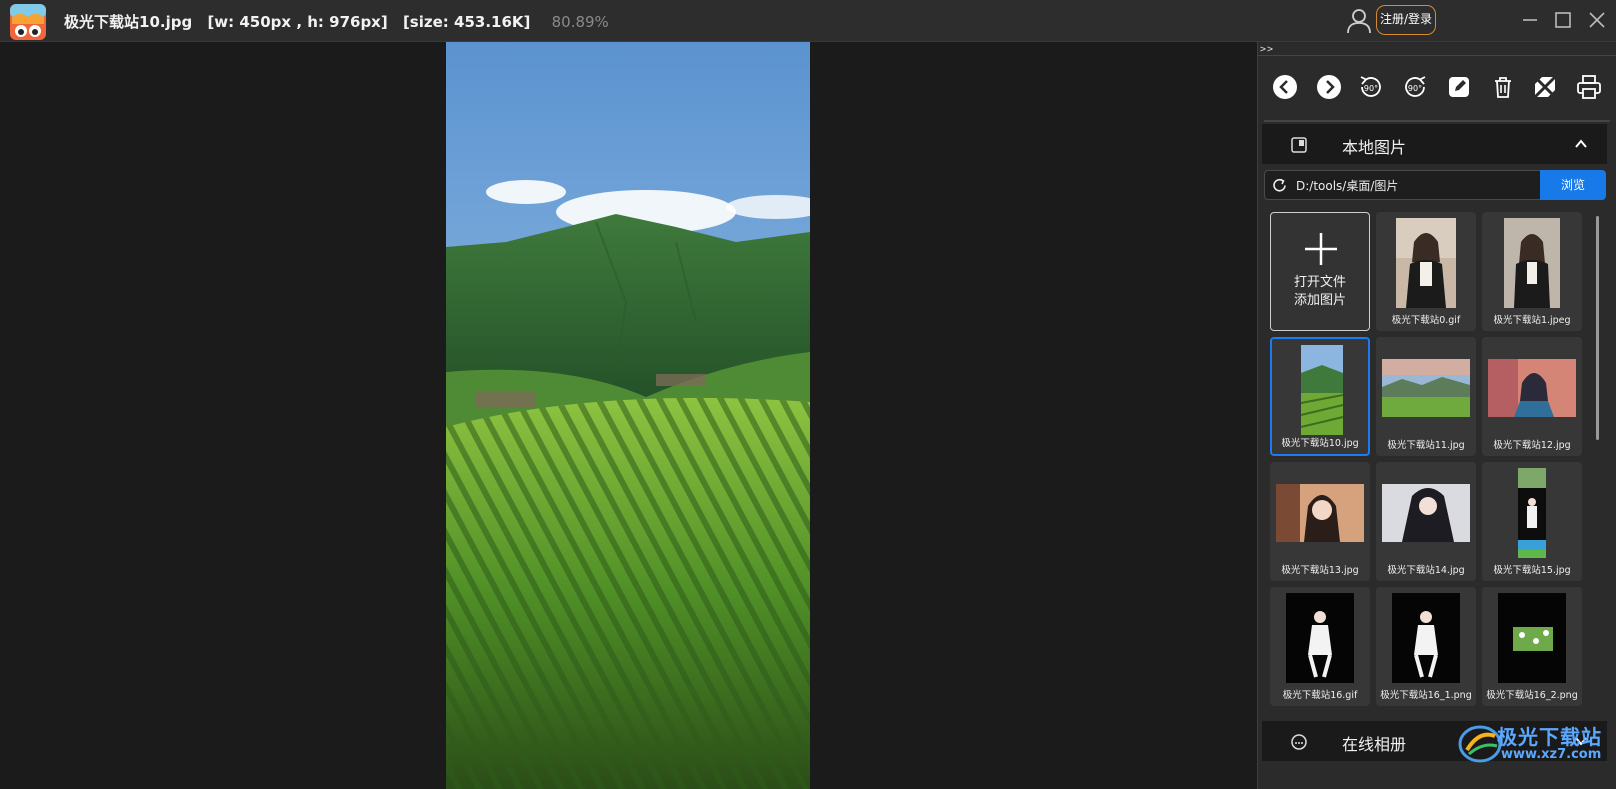  I want to click on local-images-header: 本地图片, so click(1434, 144).